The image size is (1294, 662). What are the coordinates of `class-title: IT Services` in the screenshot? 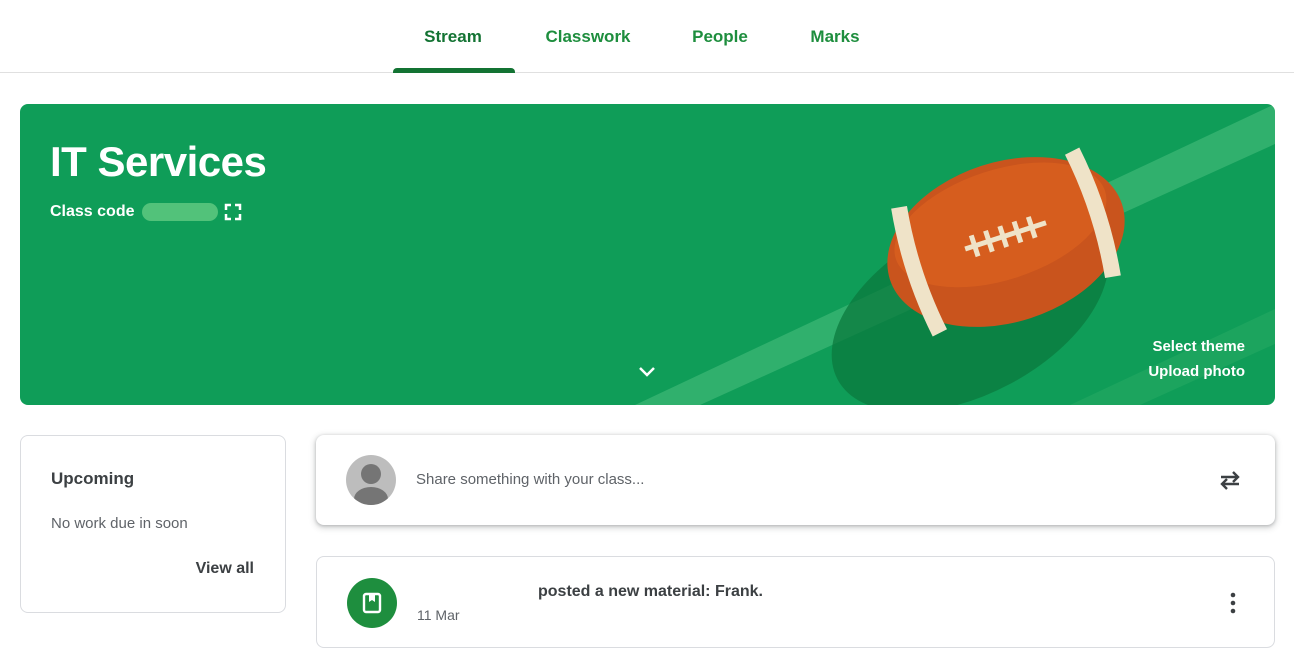 It's located at (158, 161).